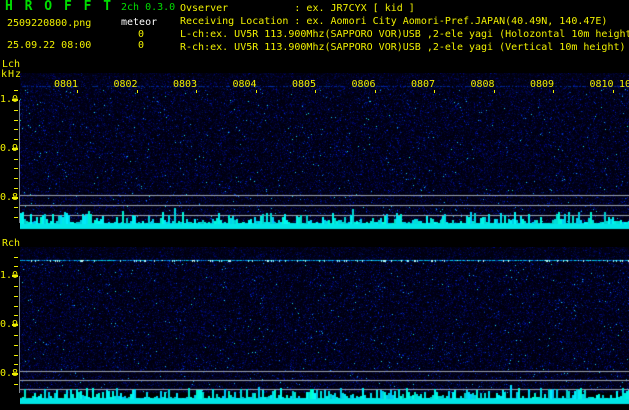 The width and height of the screenshot is (629, 410). What do you see at coordinates (139, 22) in the screenshot?
I see `meteor-label: meteor` at bounding box center [139, 22].